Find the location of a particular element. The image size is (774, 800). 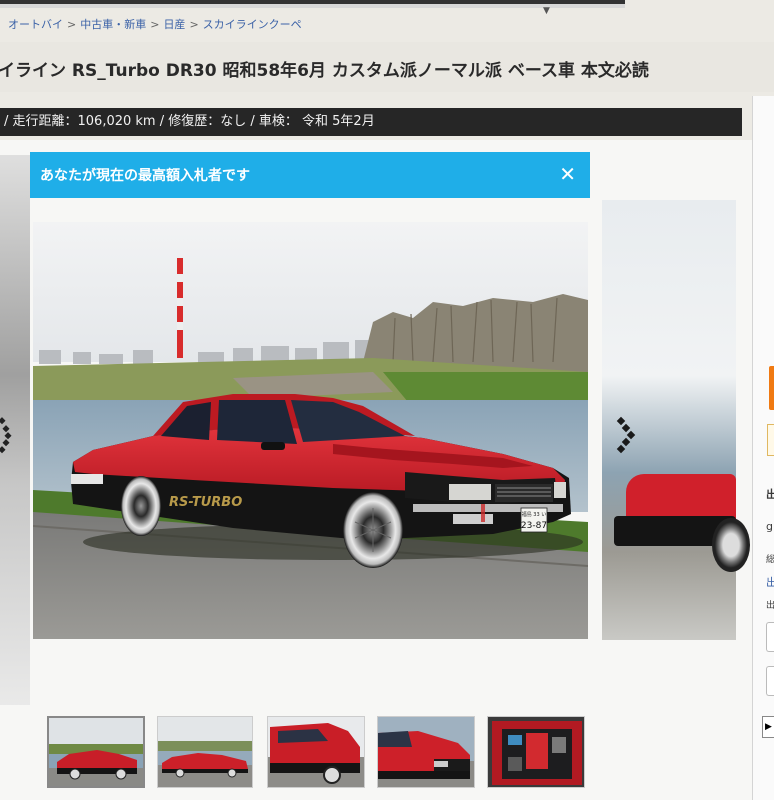

thumbnail-3-image is located at coordinates (316, 752).